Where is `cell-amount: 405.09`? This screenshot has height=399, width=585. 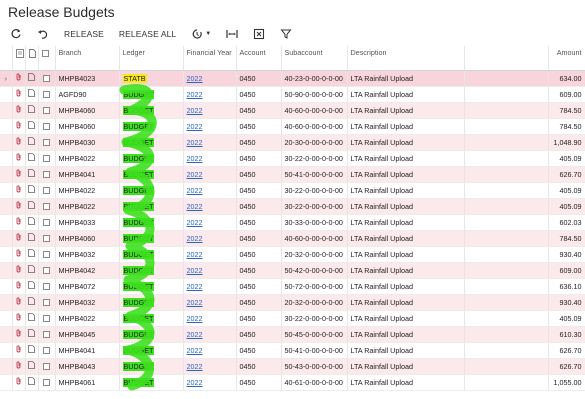 cell-amount: 405.09 is located at coordinates (566, 158).